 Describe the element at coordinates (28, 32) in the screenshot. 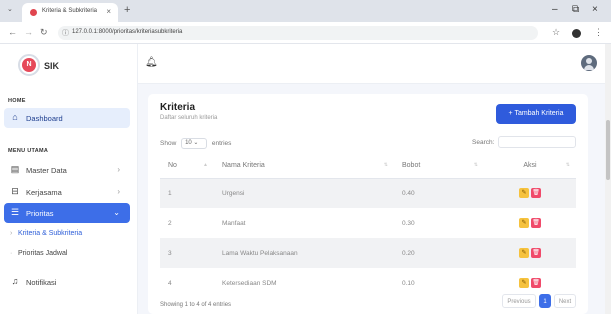

I see `forward-icon: →` at that location.